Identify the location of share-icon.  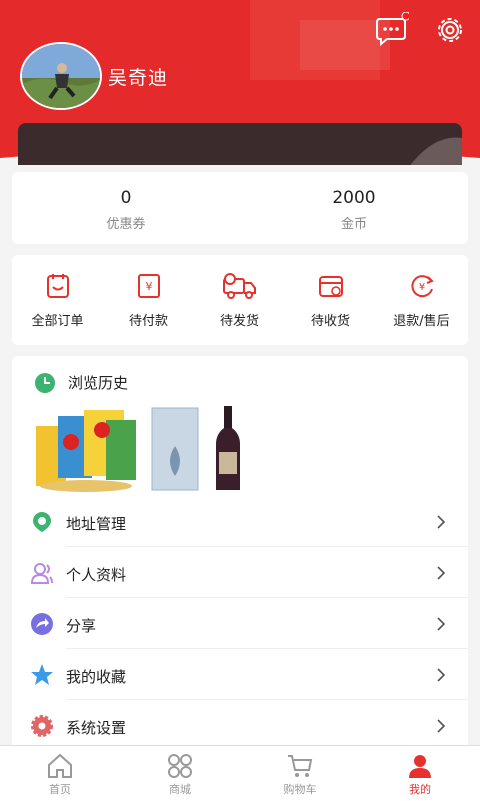
(42, 624).